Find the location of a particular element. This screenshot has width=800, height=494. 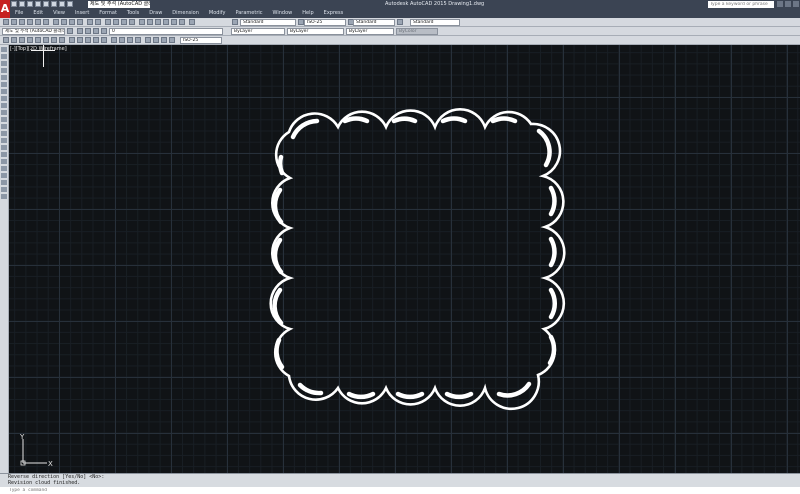

layer-properties-icon is located at coordinates (80, 31).